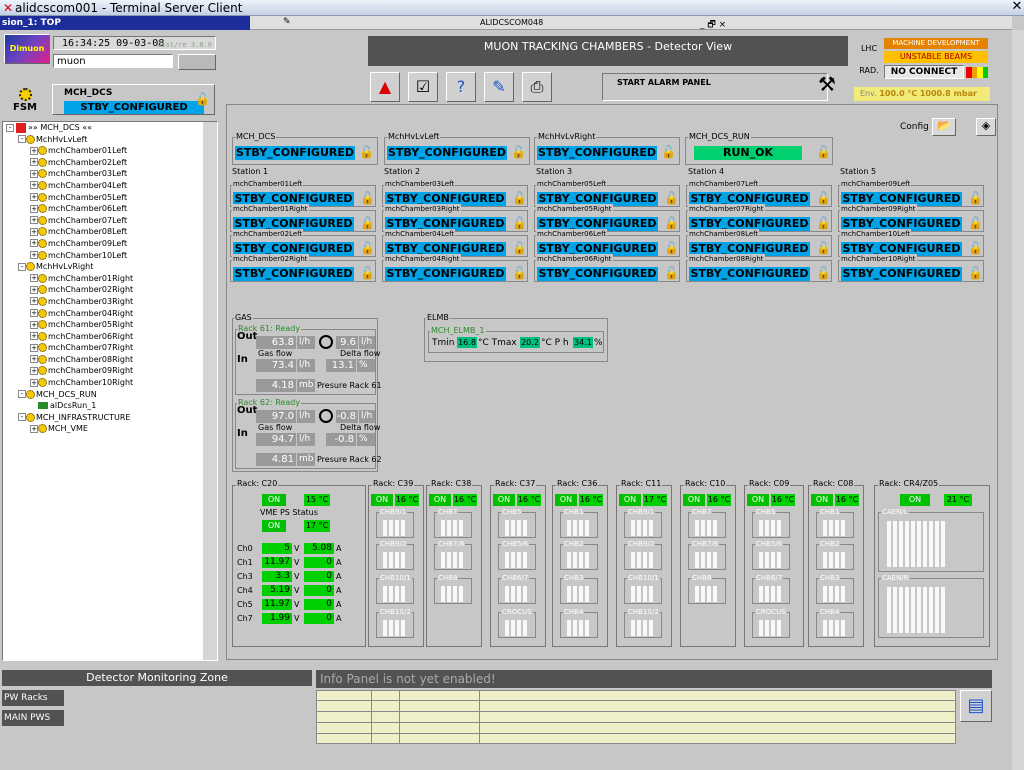  What do you see at coordinates (715, 87) in the screenshot?
I see `alarm-panel-button: START ALARM PANEL` at bounding box center [715, 87].